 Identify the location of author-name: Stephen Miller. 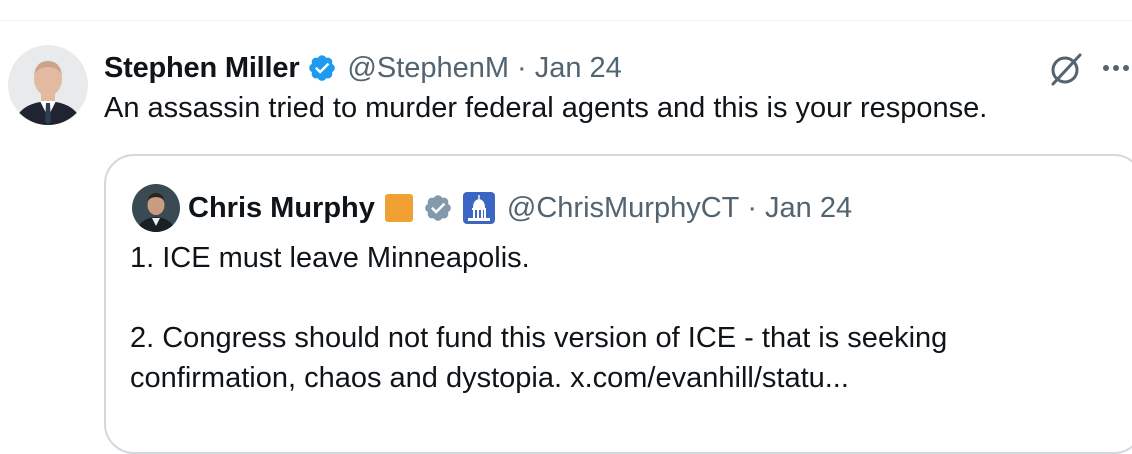
(202, 68).